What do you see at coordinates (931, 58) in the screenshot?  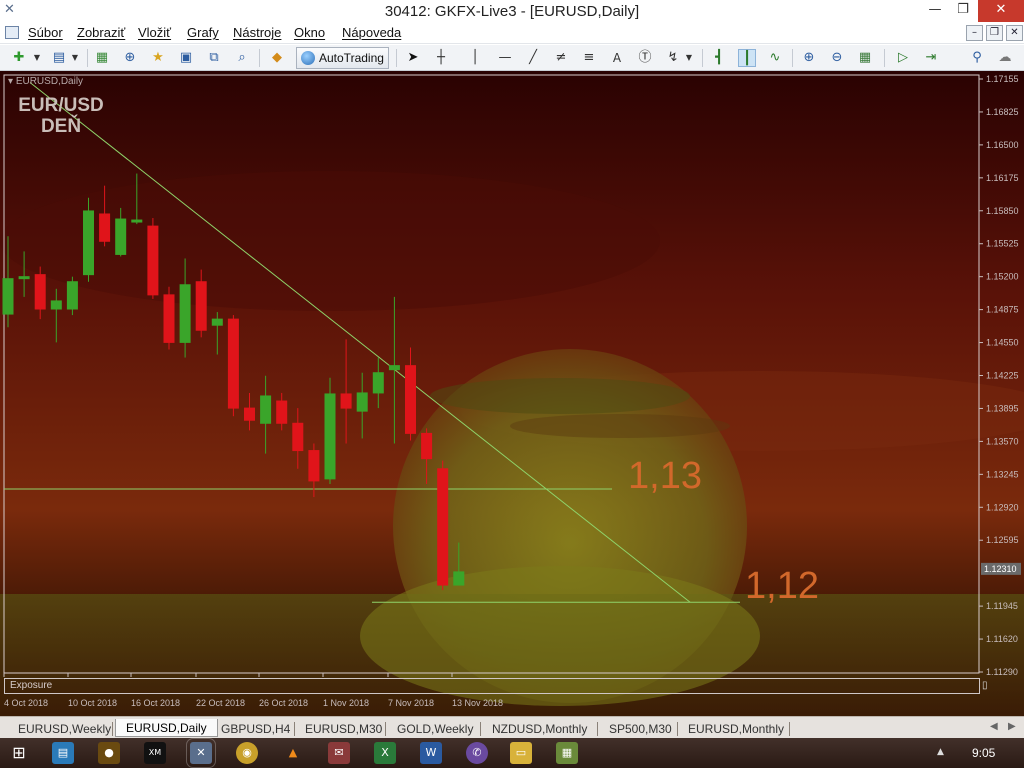 I see `chart-shift-icon: ⇥` at bounding box center [931, 58].